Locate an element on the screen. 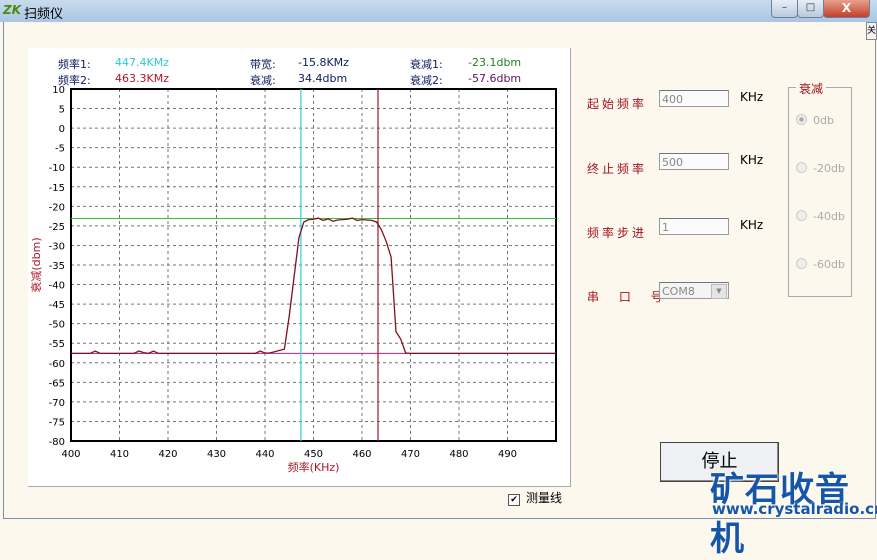 The height and width of the screenshot is (560, 877). y-tick-label: -55 is located at coordinates (57, 344).